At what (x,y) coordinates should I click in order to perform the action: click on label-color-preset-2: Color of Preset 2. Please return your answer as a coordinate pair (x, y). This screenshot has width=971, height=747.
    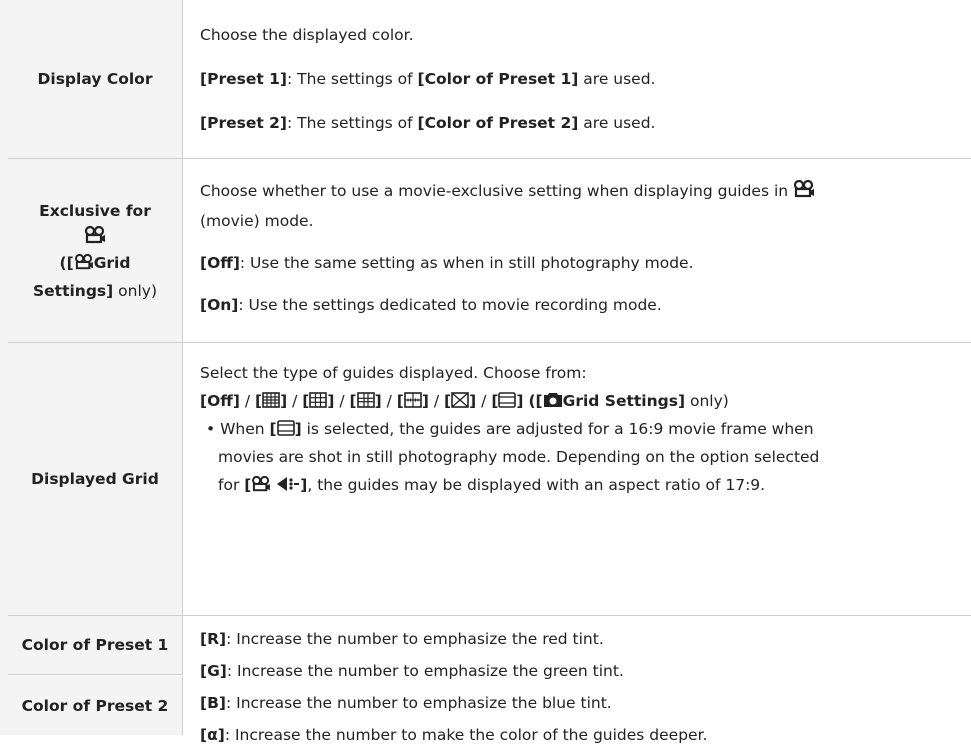
    Looking at the image, I should click on (95, 705).